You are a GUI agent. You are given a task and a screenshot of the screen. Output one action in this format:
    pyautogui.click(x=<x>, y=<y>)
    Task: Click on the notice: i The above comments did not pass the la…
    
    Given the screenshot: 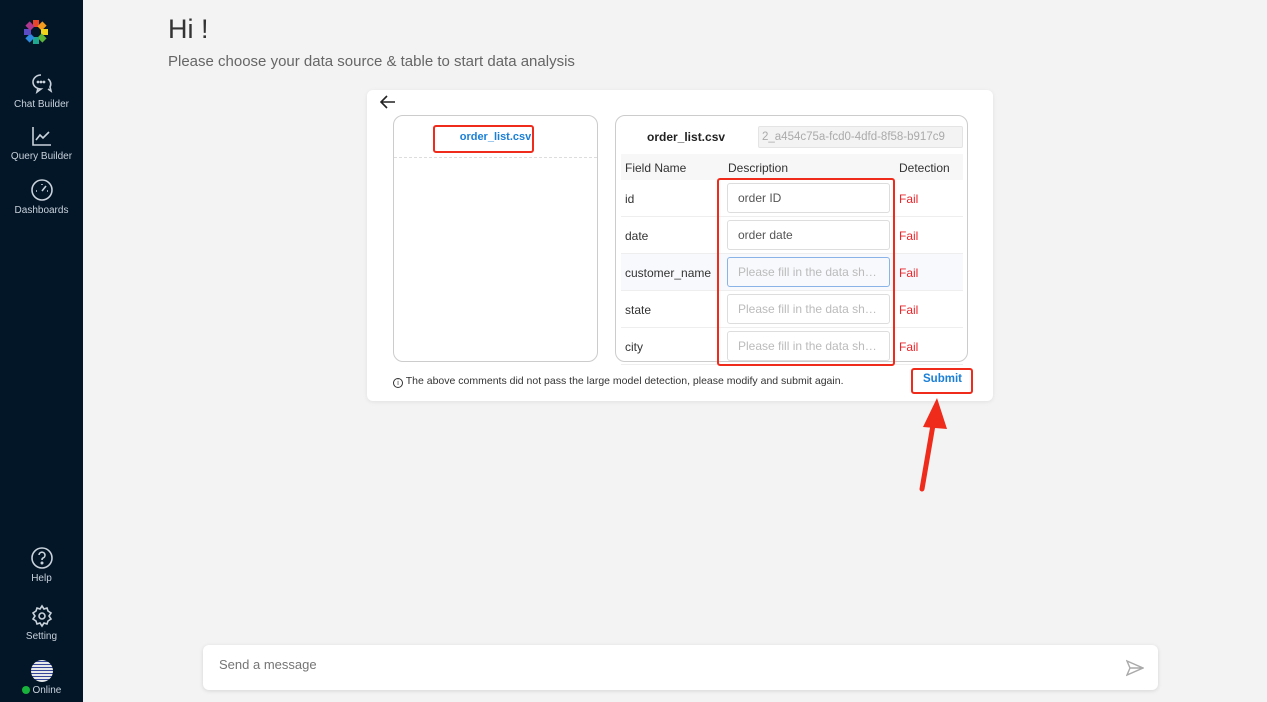 What is the action you would take?
    pyautogui.click(x=618, y=381)
    